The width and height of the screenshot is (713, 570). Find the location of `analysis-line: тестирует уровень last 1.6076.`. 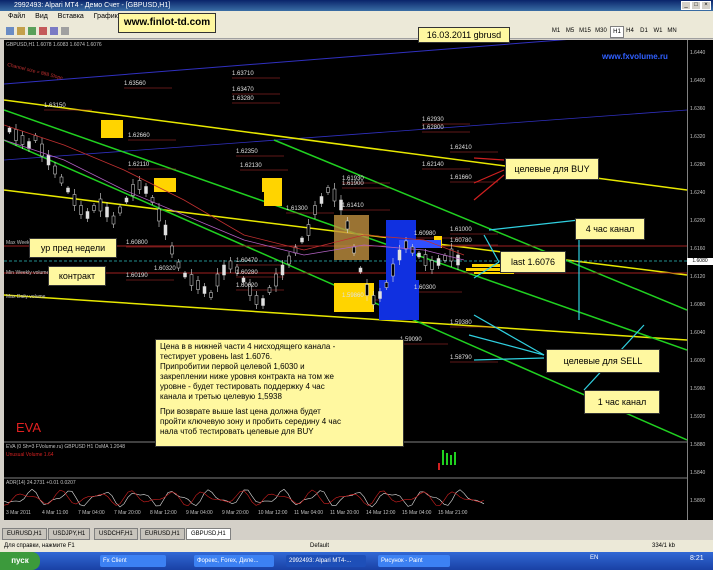

analysis-line: тестирует уровень last 1.6076. is located at coordinates (216, 356).